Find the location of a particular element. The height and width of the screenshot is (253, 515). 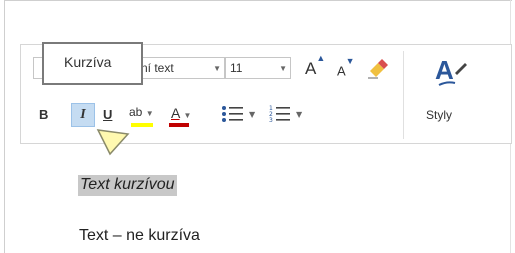

styles-label: Styly is located at coordinates (439, 115).